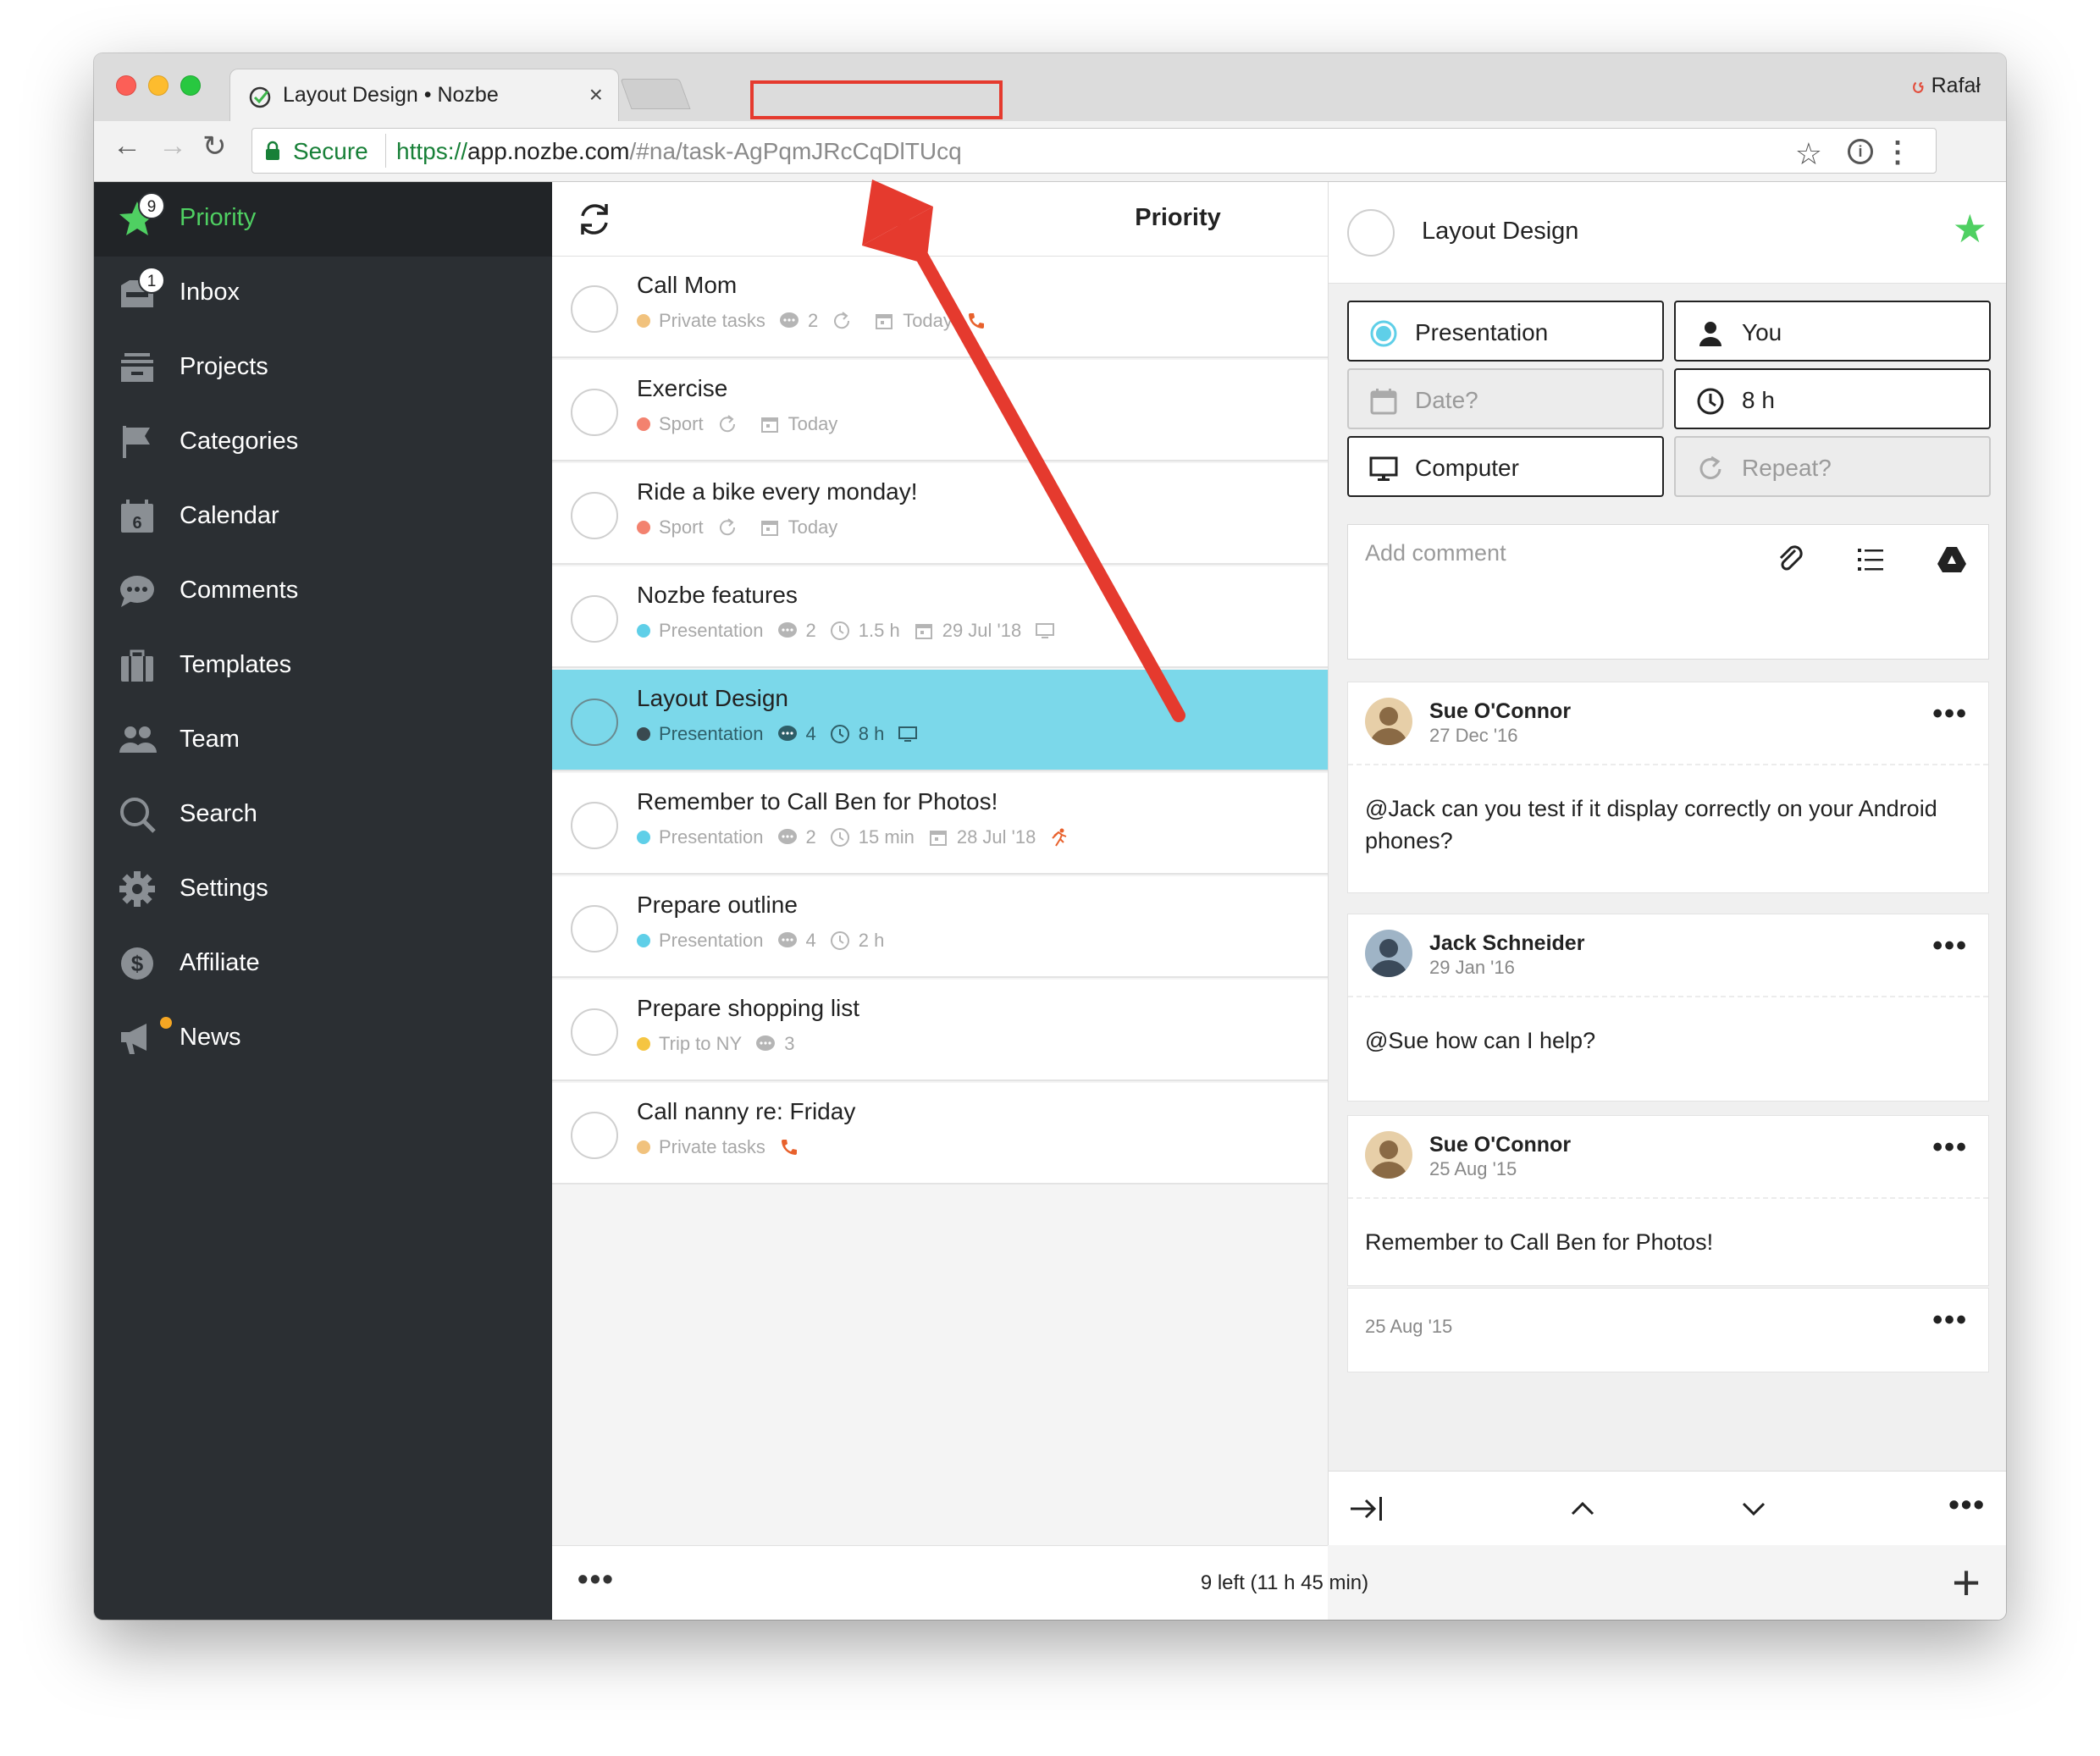 The height and width of the screenshot is (1756, 2100). What do you see at coordinates (1870, 560) in the screenshot?
I see `checklist-icon` at bounding box center [1870, 560].